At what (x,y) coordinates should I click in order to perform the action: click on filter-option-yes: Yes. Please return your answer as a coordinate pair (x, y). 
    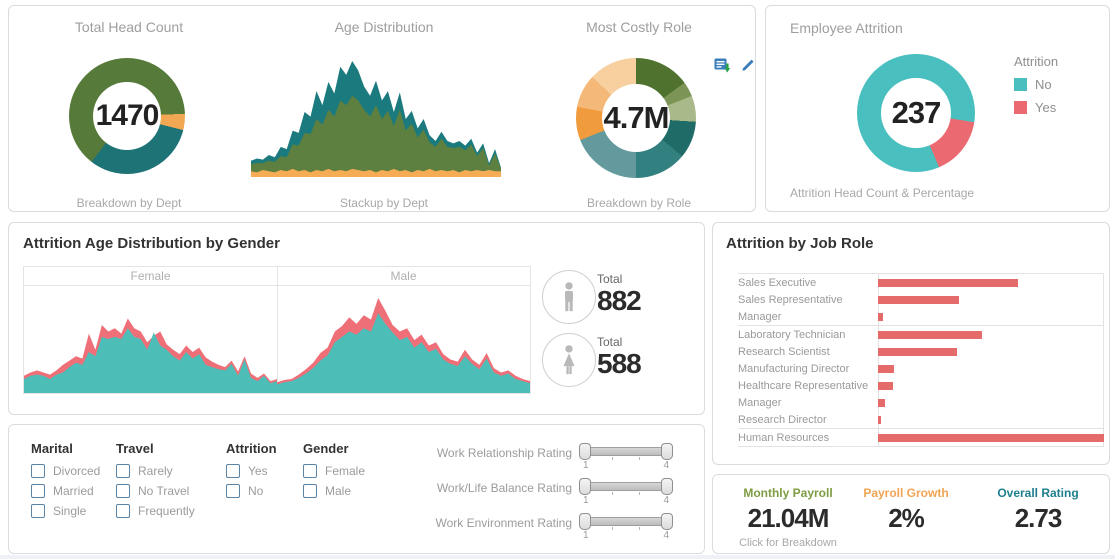
    Looking at the image, I should click on (251, 471).